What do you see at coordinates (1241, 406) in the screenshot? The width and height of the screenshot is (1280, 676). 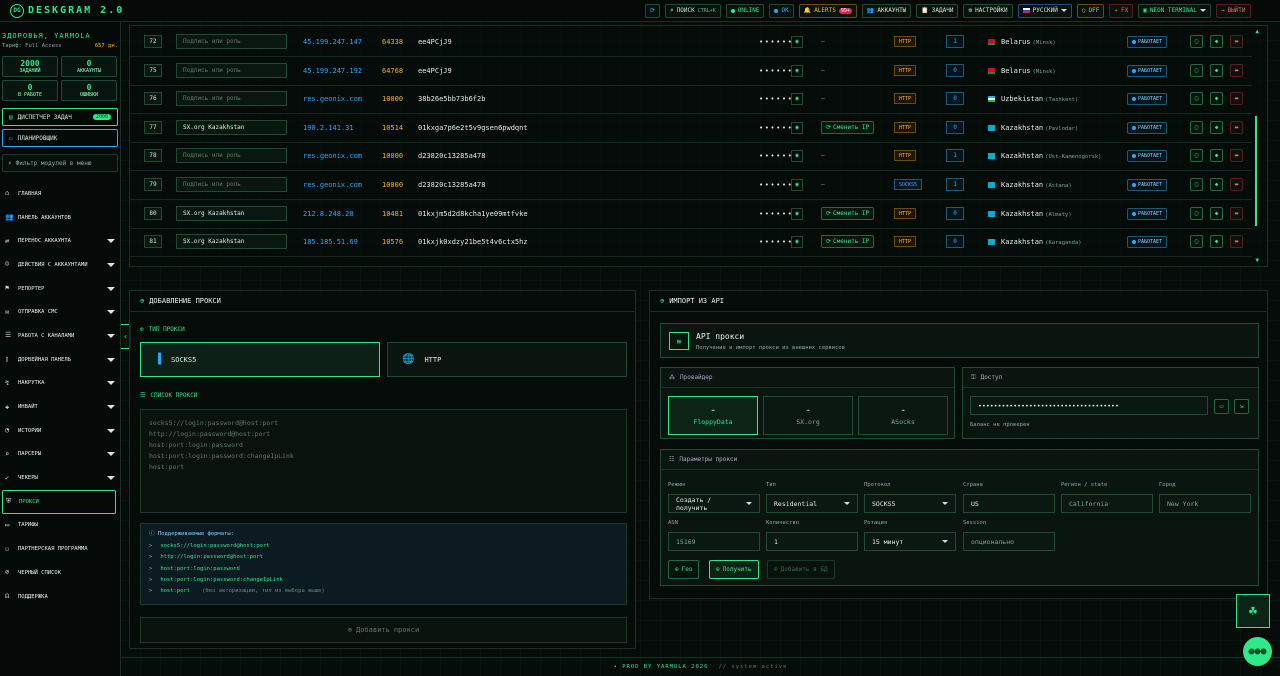 I see `save-key-button: ⇲` at bounding box center [1241, 406].